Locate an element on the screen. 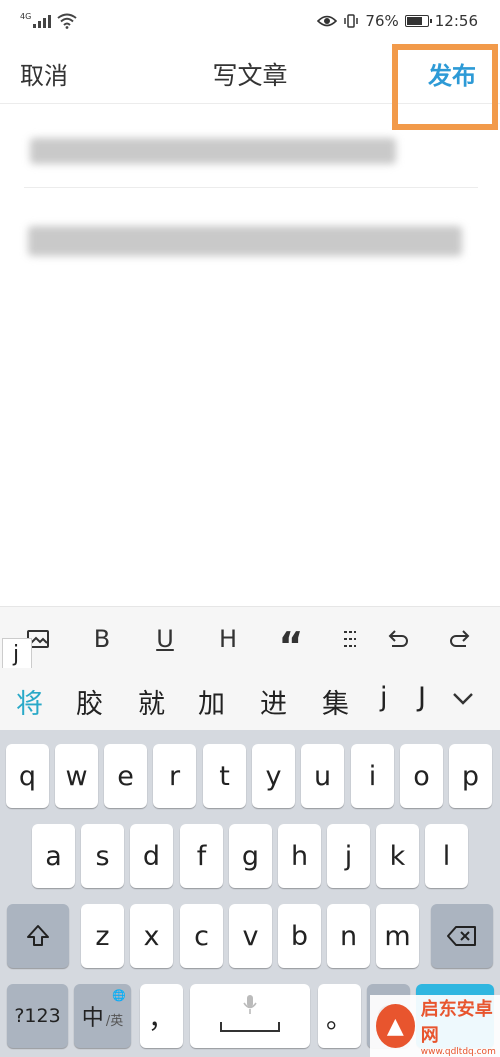 The width and height of the screenshot is (500, 1057). candidate-bar: 将 胶 就 加 进 集 j J is located at coordinates (250, 699).